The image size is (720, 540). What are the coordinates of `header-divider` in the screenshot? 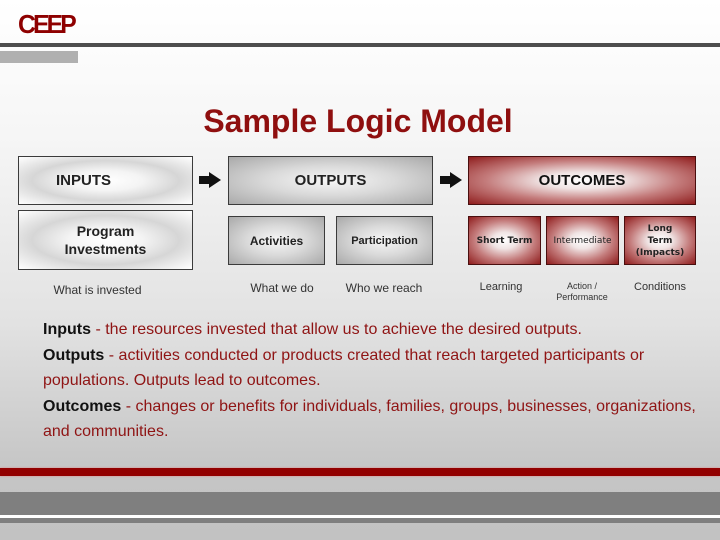 It's located at (360, 45).